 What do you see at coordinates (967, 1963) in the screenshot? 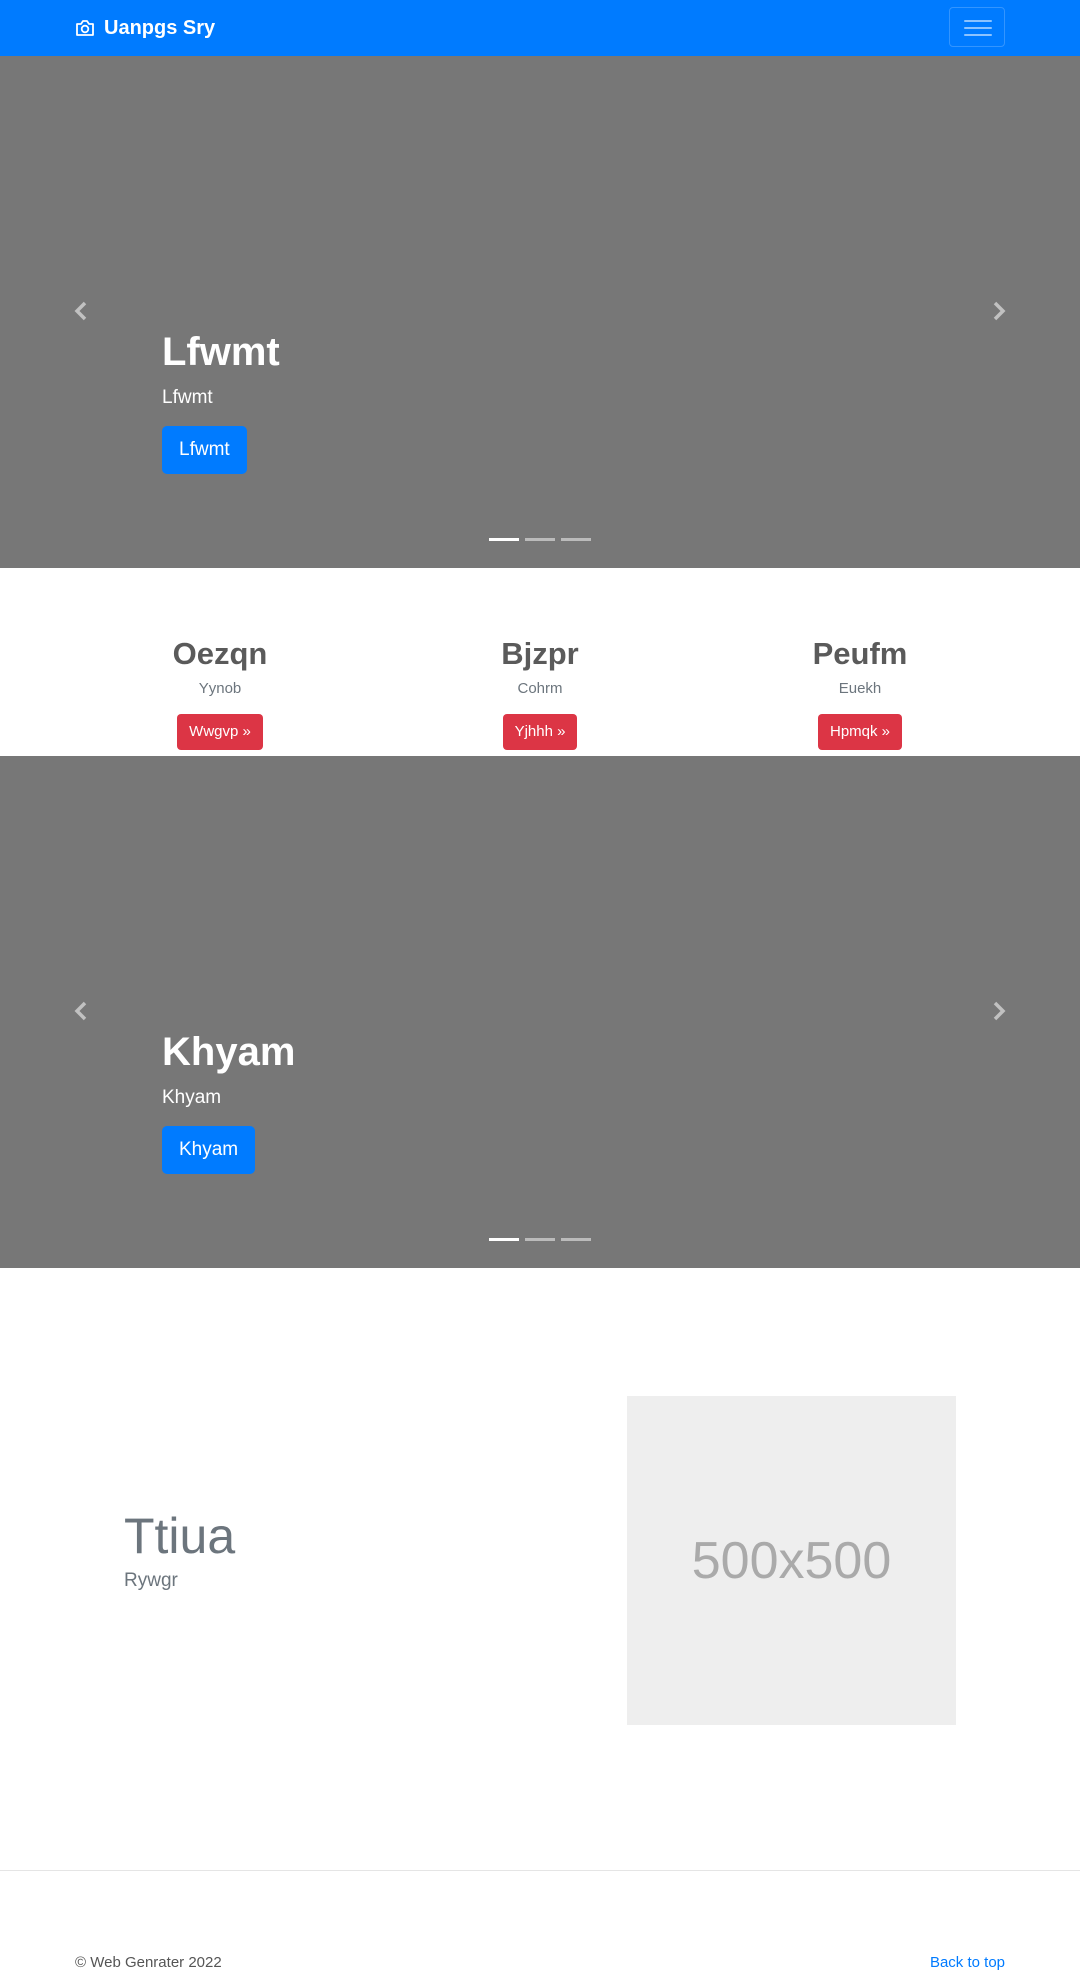
I see `back-to-top-link: Back to top` at bounding box center [967, 1963].